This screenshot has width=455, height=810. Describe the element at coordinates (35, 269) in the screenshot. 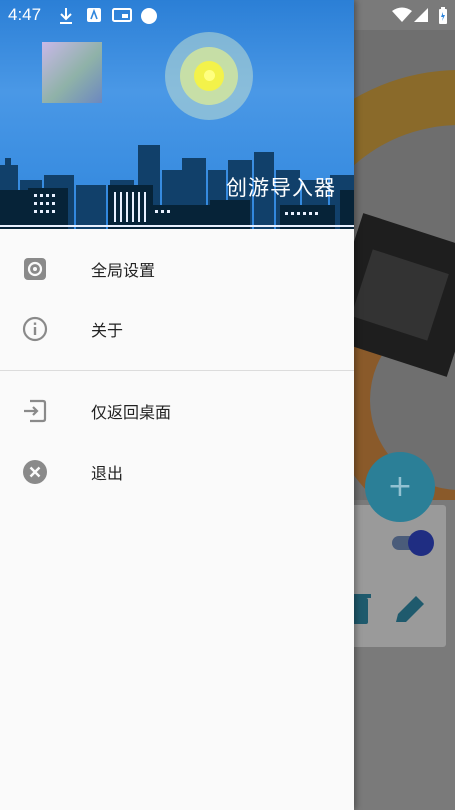

I see `settings-gear-icon` at that location.